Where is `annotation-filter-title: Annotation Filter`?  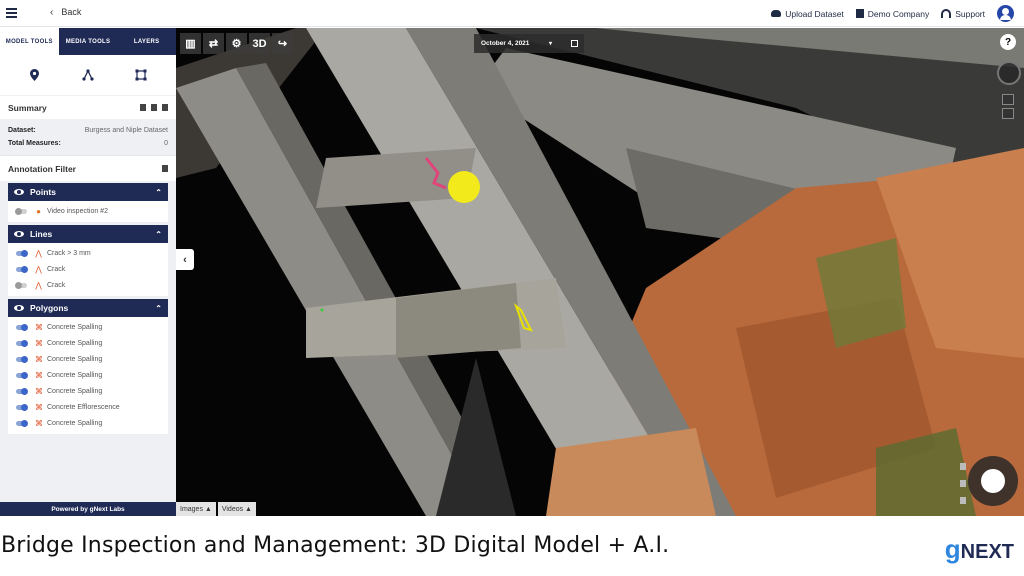 annotation-filter-title: Annotation Filter is located at coordinates (42, 168).